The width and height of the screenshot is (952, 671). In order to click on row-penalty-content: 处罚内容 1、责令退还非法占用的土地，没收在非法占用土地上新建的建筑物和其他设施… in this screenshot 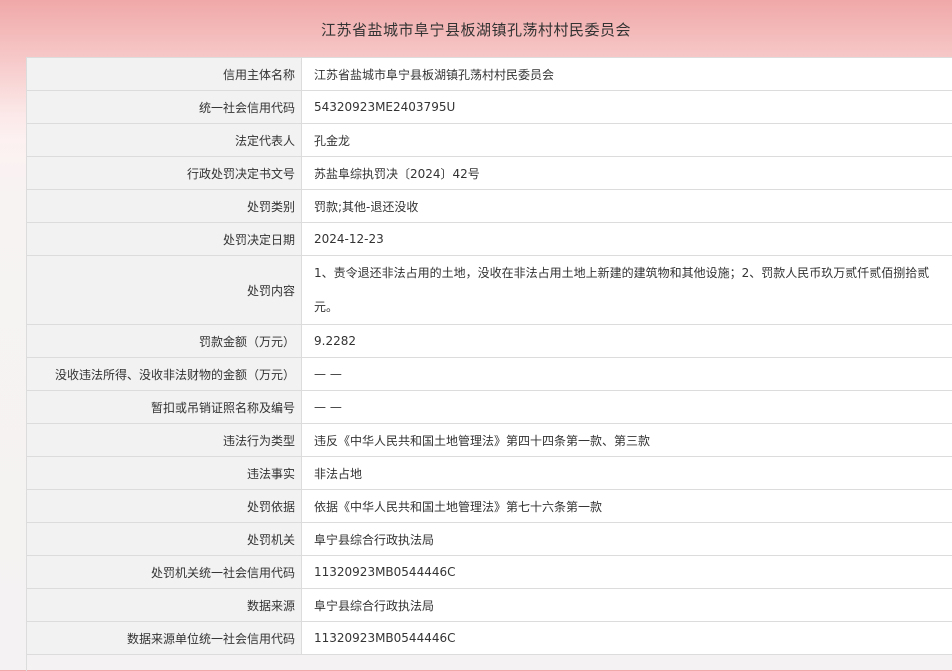, I will do `click(489, 290)`.